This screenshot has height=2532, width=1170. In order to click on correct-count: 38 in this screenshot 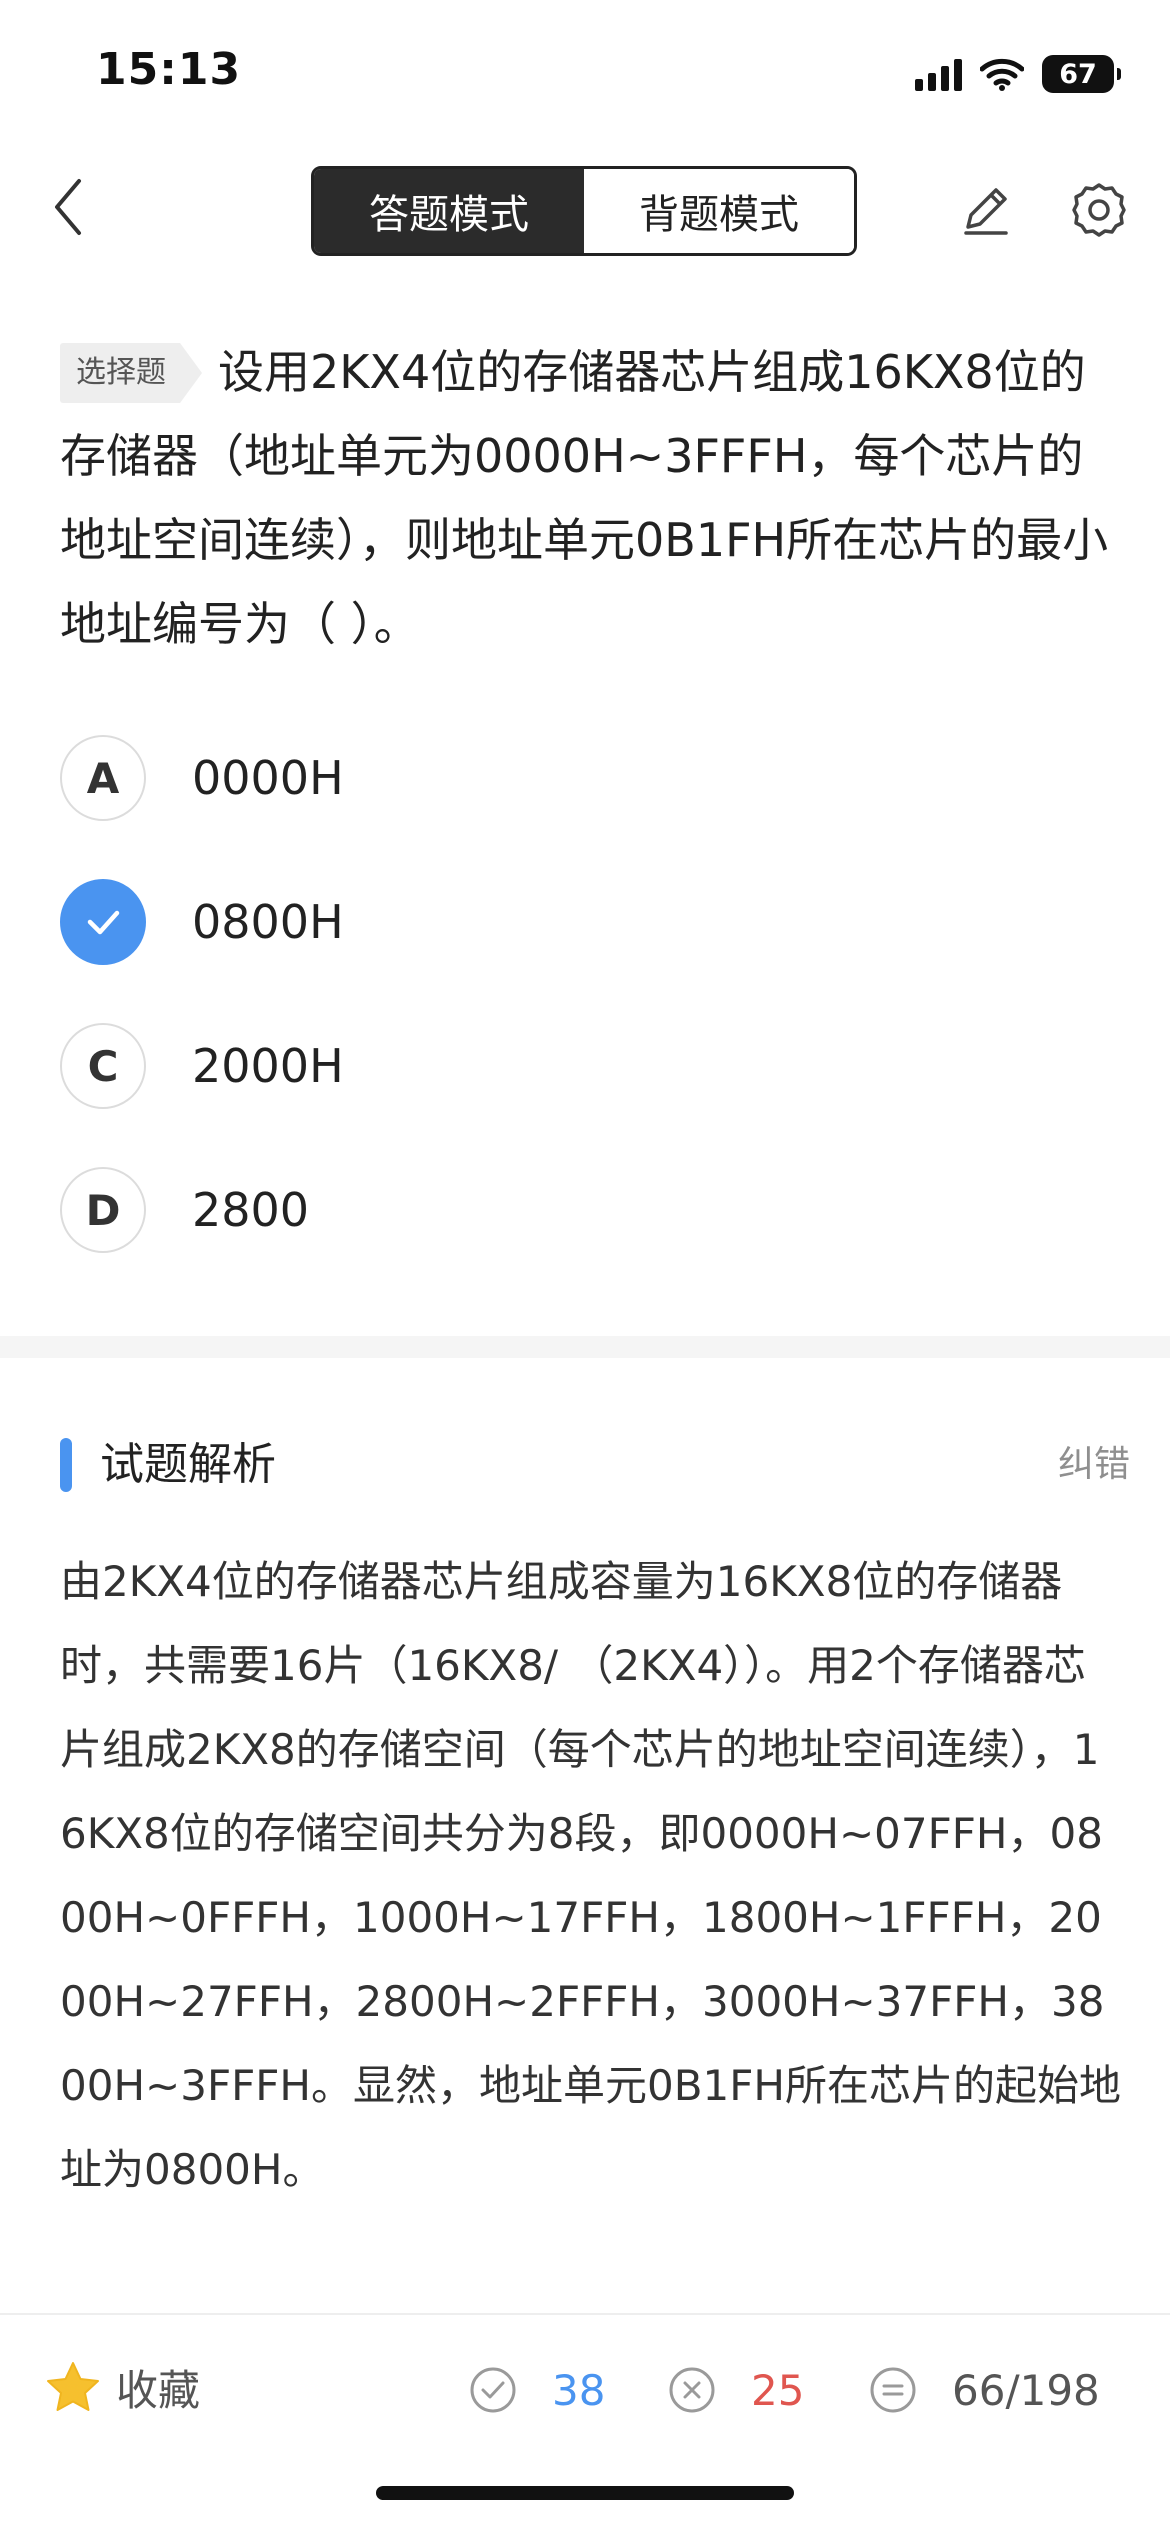, I will do `click(536, 2390)`.